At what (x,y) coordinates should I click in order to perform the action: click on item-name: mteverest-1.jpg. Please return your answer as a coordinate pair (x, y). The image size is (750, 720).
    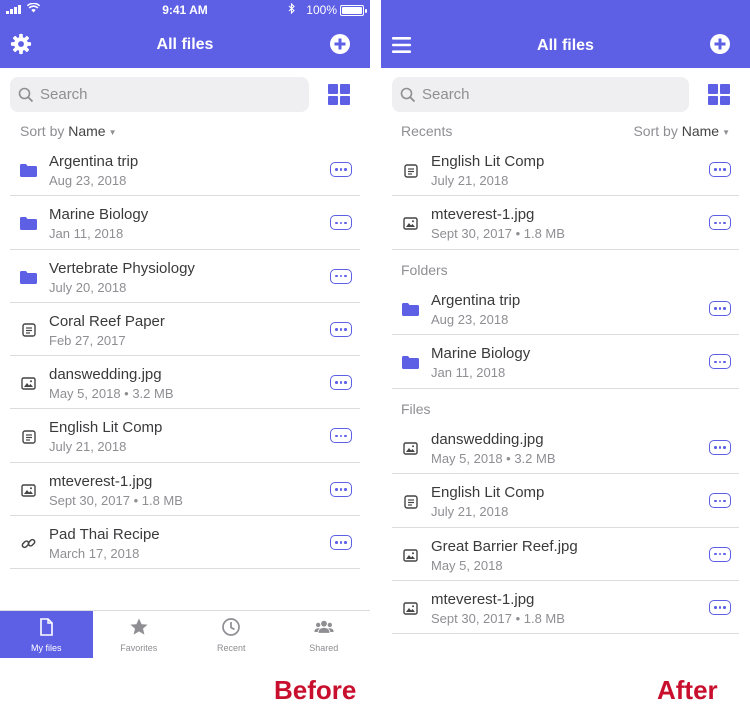
    Looking at the image, I should click on (483, 215).